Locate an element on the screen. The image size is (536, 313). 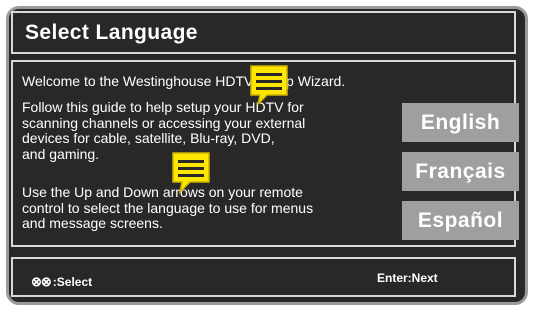
navigation-help-line: and message screens. is located at coordinates (92, 223).